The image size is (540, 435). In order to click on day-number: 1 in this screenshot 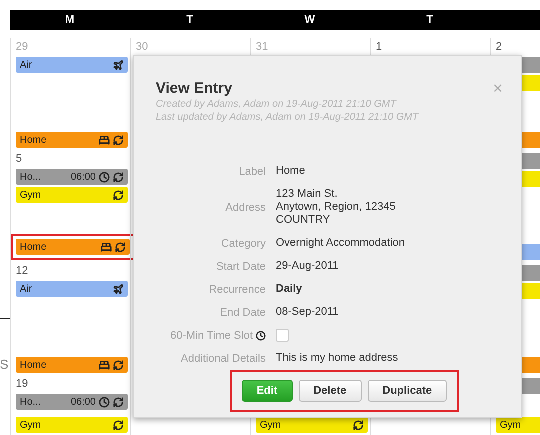, I will do `click(379, 48)`.